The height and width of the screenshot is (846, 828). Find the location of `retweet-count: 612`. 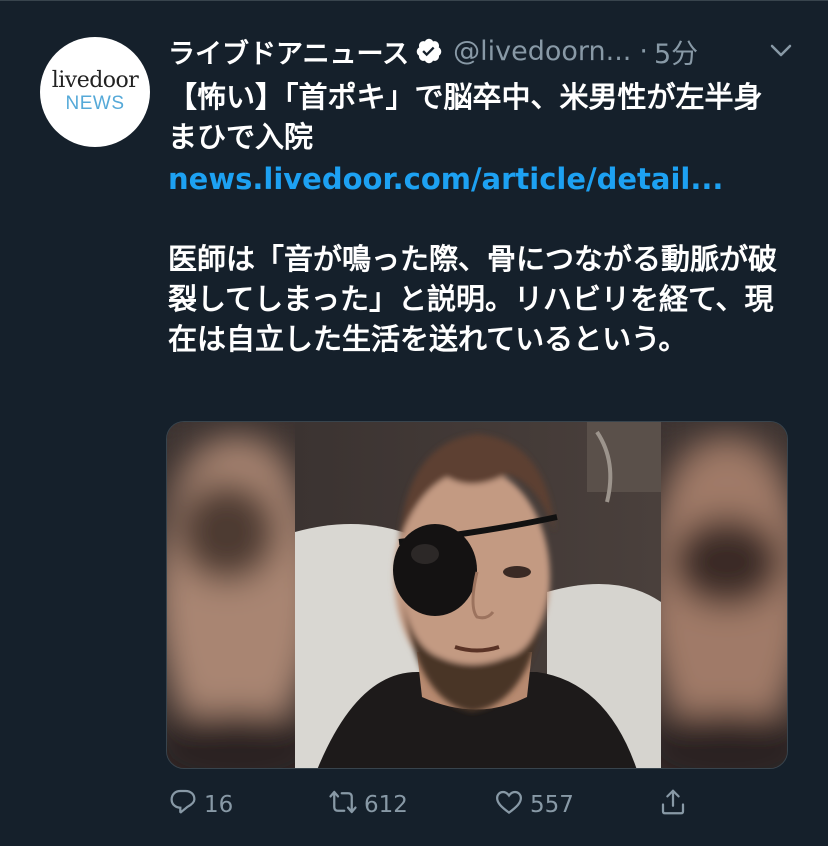

retweet-count: 612 is located at coordinates (386, 805).